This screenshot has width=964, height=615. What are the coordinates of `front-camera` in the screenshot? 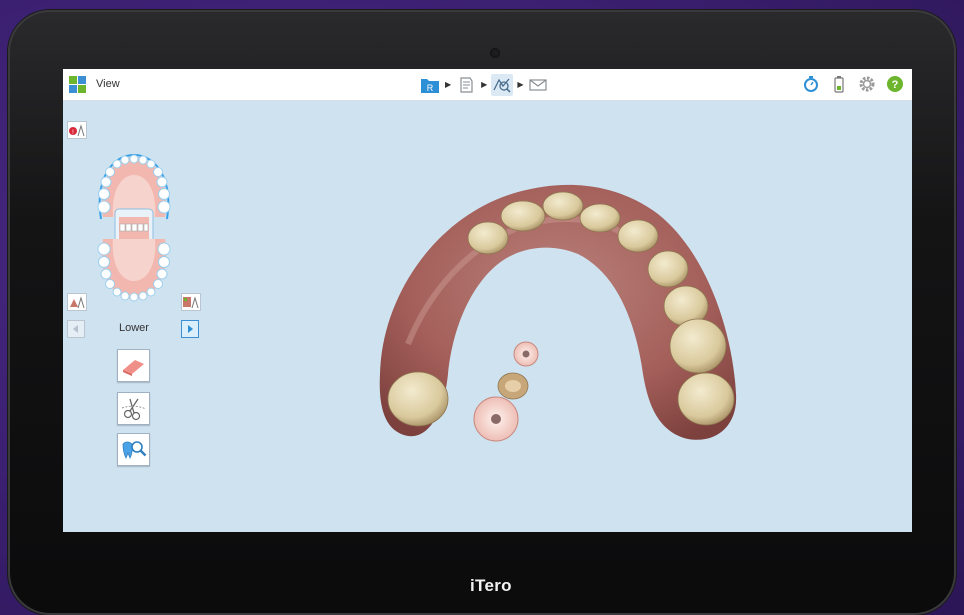 It's located at (495, 53).